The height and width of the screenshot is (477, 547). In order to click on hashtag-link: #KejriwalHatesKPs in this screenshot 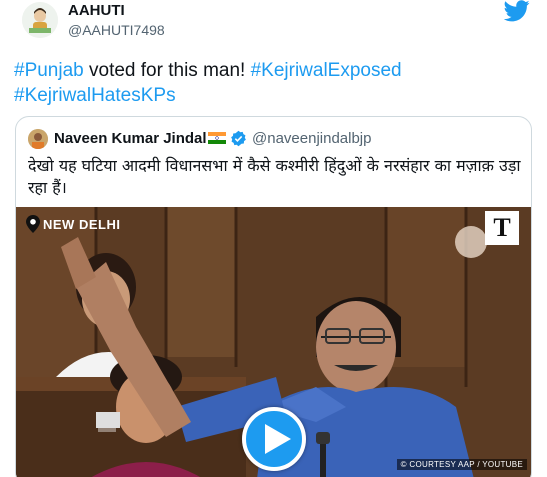, I will do `click(95, 95)`.